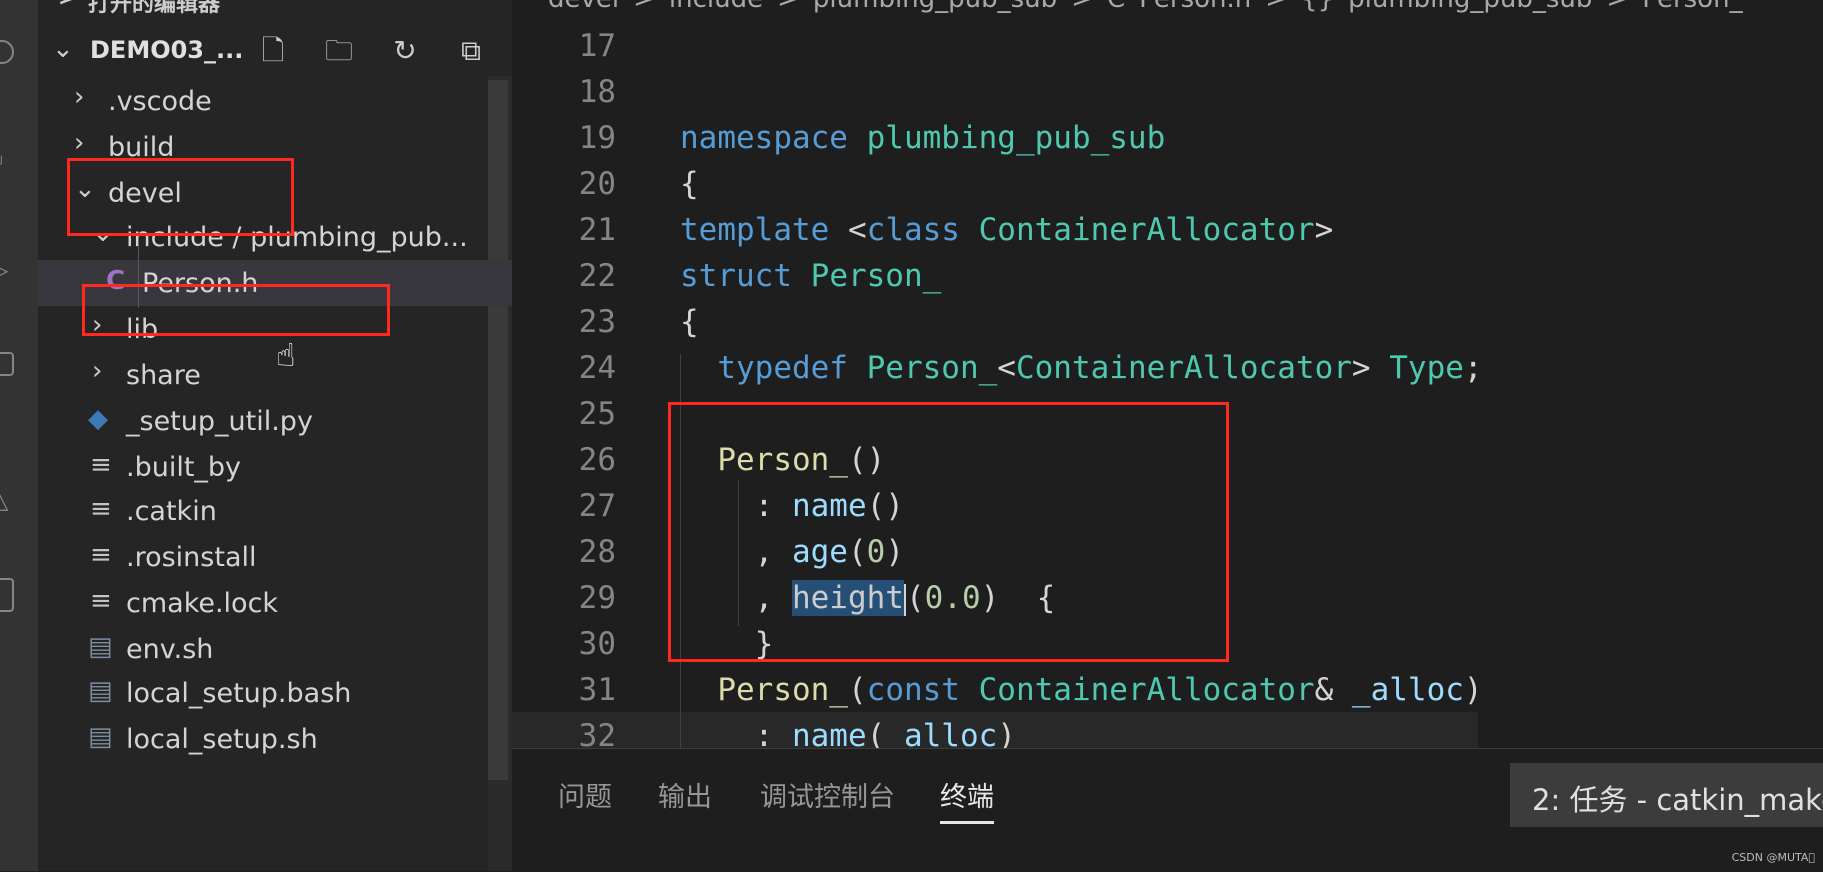  Describe the element at coordinates (948, 532) in the screenshot. I see `annotation-box-constructor` at that location.